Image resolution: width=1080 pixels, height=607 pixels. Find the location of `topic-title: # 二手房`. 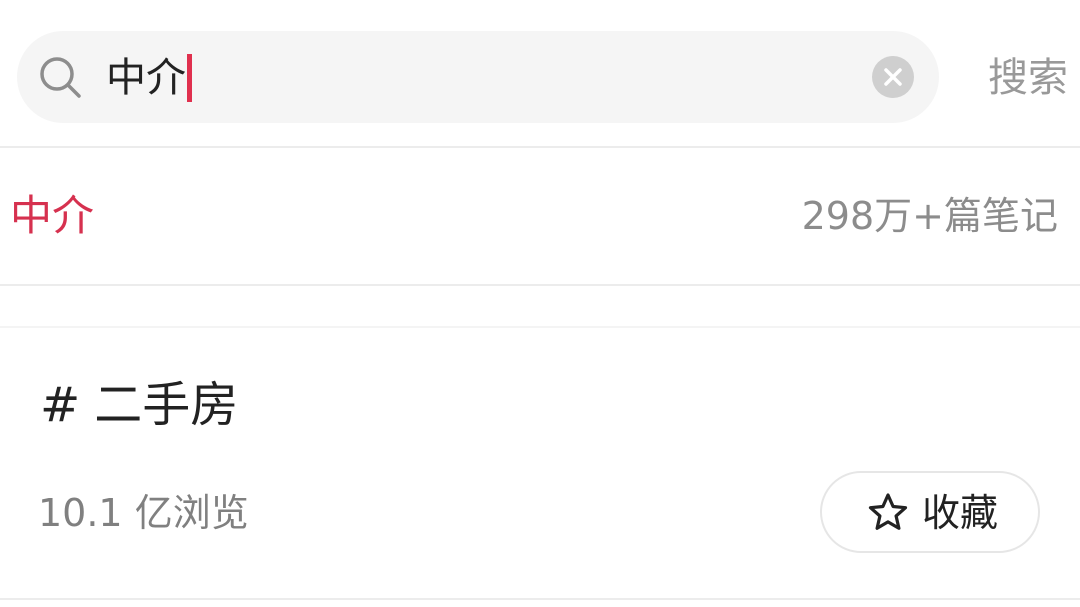

topic-title: # 二手房 is located at coordinates (139, 405).